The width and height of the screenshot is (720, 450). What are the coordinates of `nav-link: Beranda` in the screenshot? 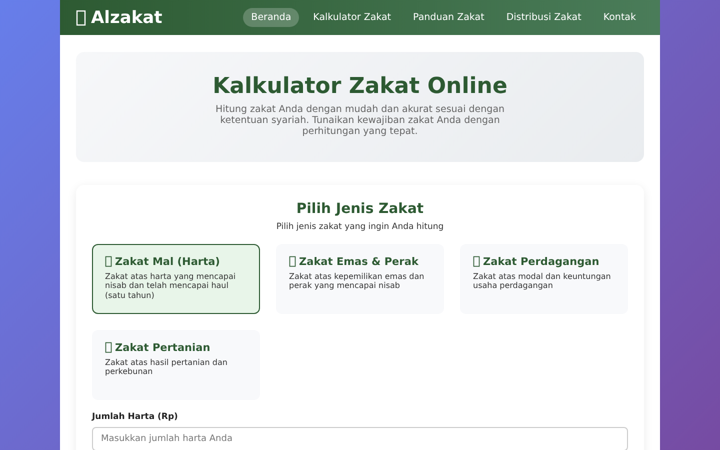 It's located at (271, 17).